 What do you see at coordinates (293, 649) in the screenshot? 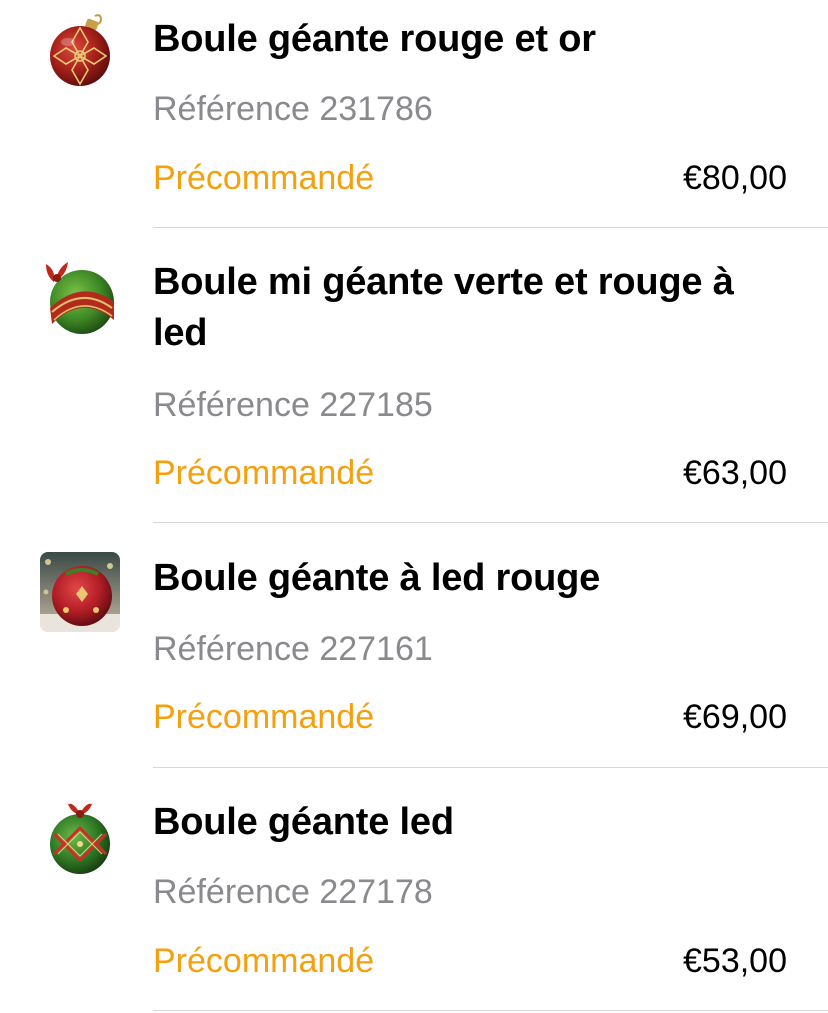
I see `product-reference: Référence 227161` at bounding box center [293, 649].